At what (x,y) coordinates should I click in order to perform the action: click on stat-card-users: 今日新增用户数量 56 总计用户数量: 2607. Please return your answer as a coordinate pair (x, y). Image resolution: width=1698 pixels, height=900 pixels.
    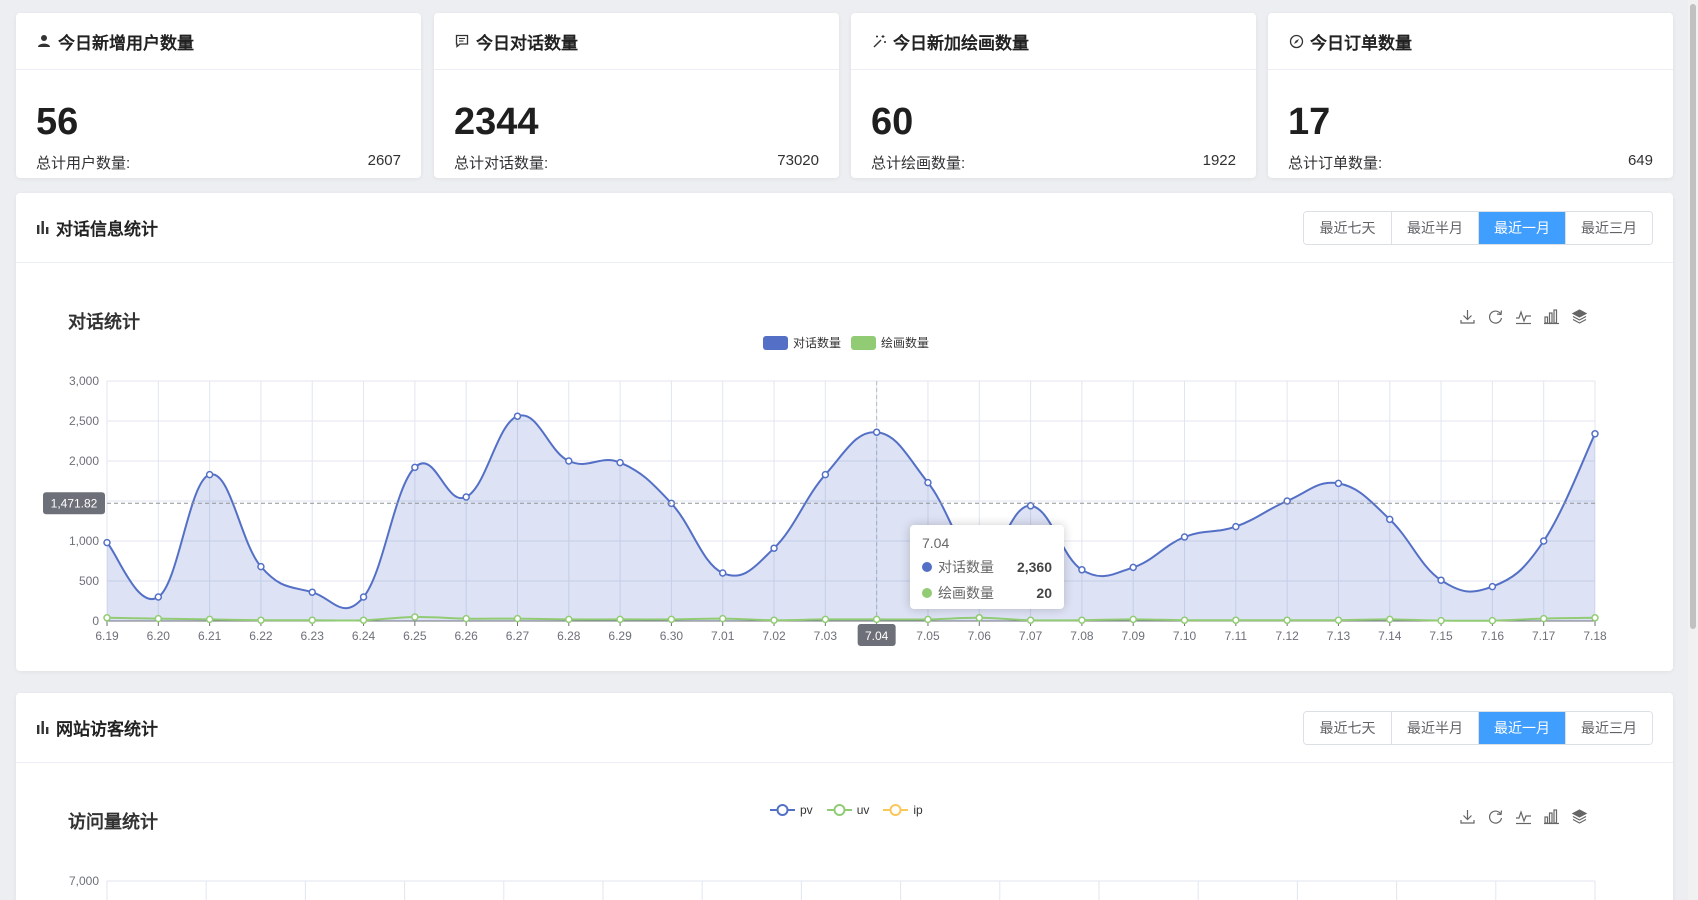
    Looking at the image, I should click on (218, 95).